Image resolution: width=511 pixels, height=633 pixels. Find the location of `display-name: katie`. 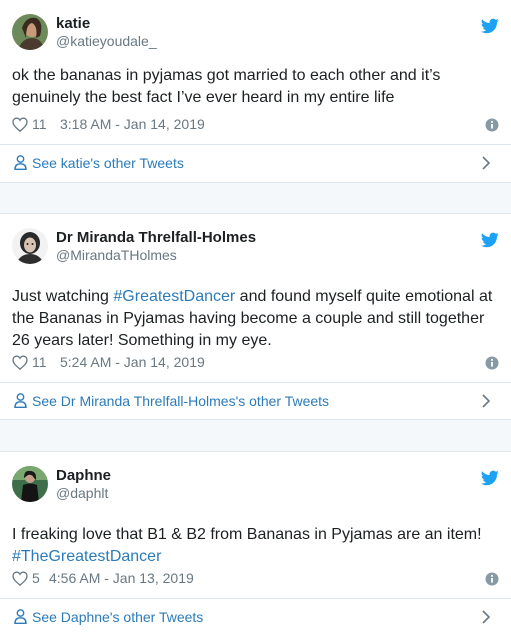

display-name: katie is located at coordinates (73, 23).